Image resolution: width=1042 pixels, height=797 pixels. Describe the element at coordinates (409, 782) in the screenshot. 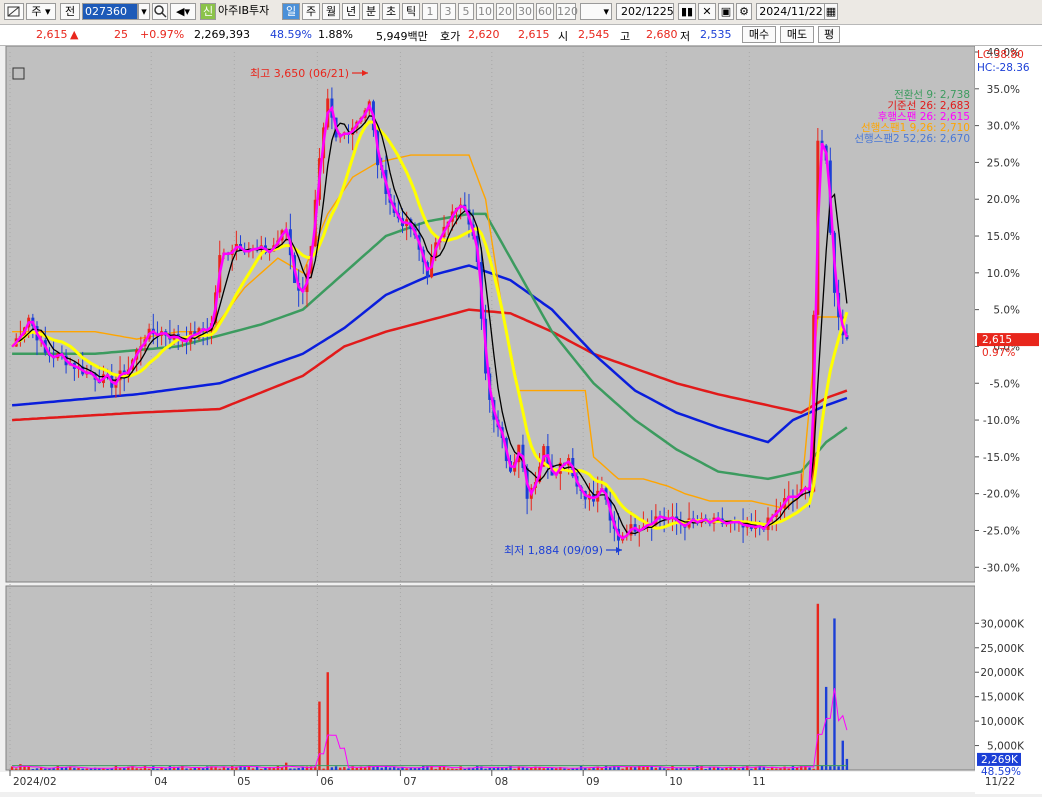

I see `time-label: 07` at that location.